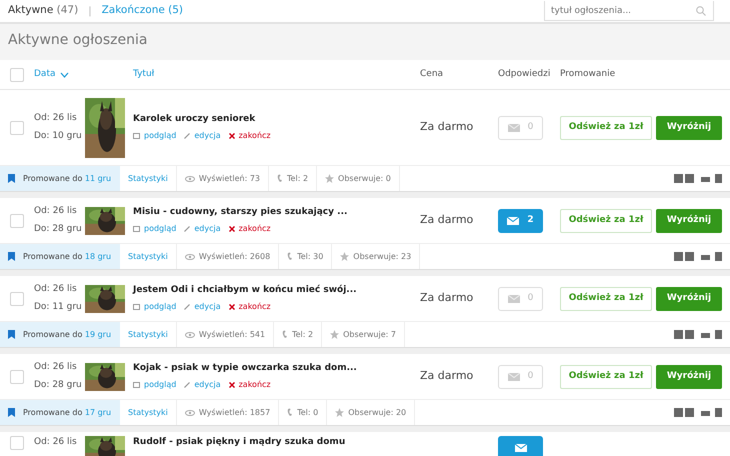  I want to click on end-date: Do: 10 gru, so click(58, 136).